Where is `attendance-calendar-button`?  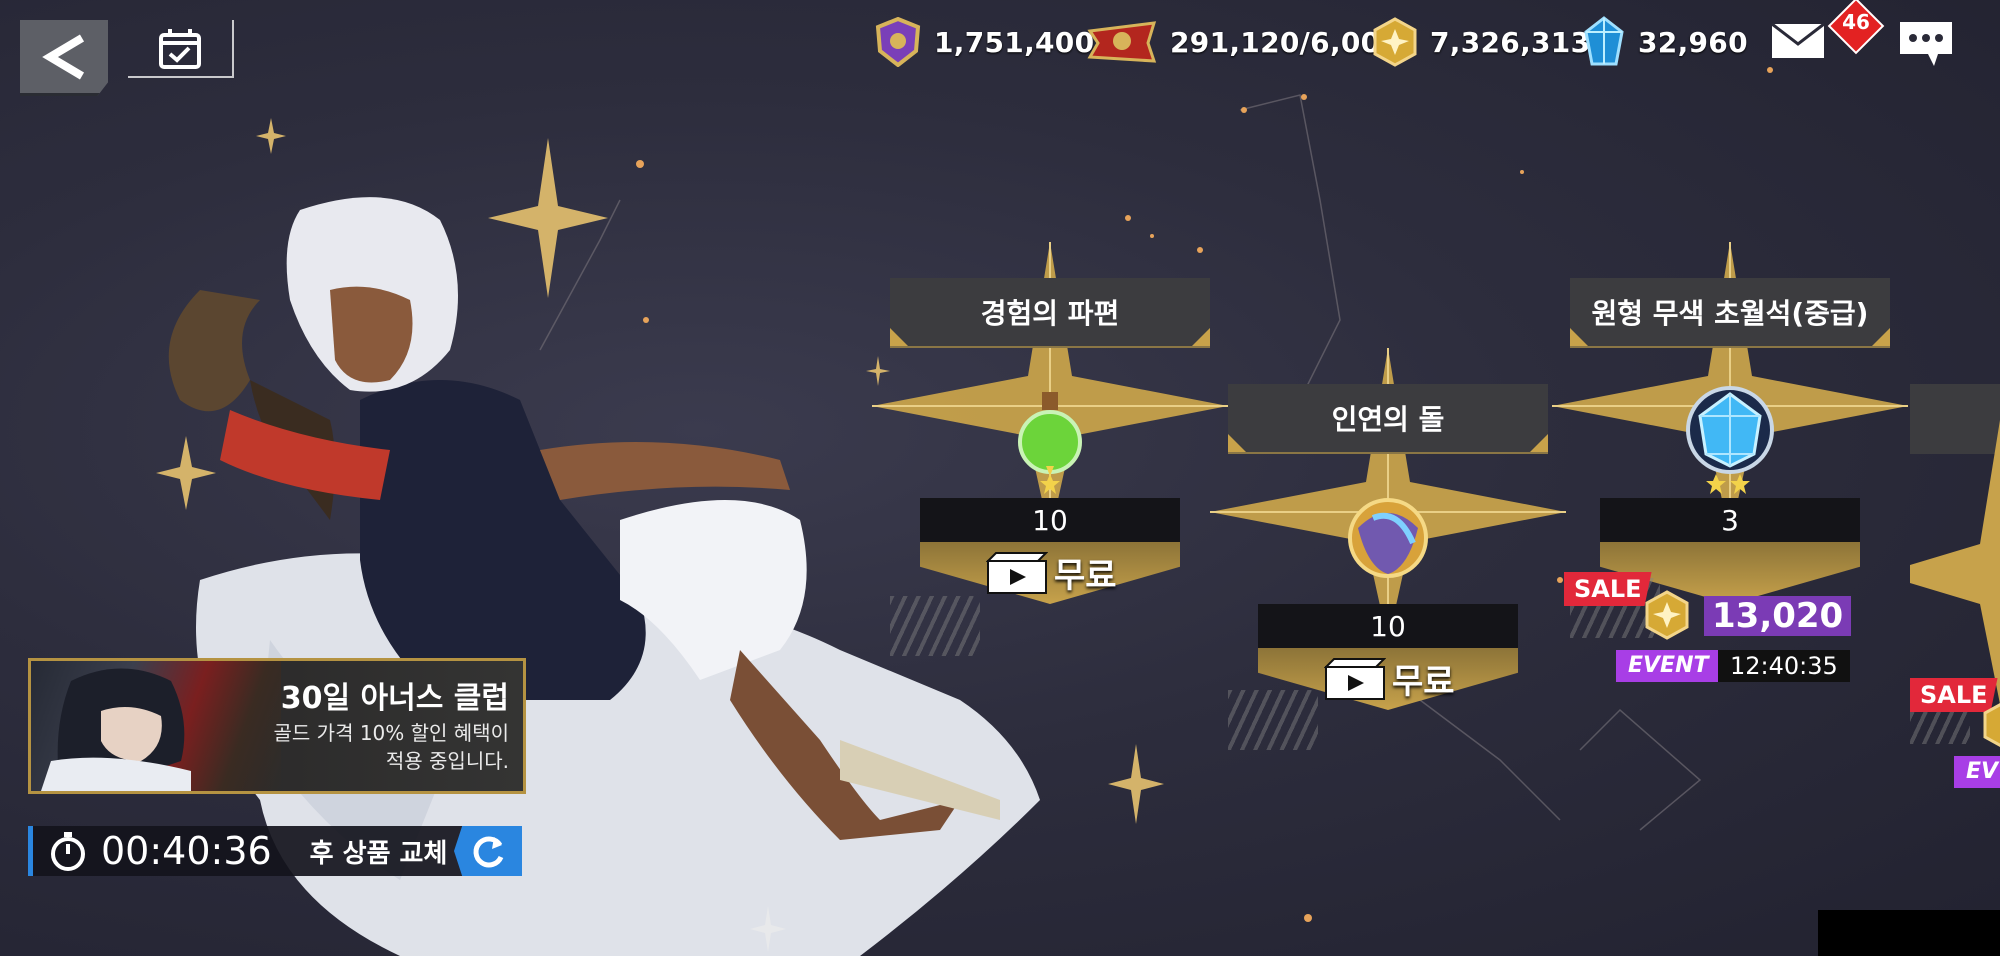 attendance-calendar-button is located at coordinates (181, 49).